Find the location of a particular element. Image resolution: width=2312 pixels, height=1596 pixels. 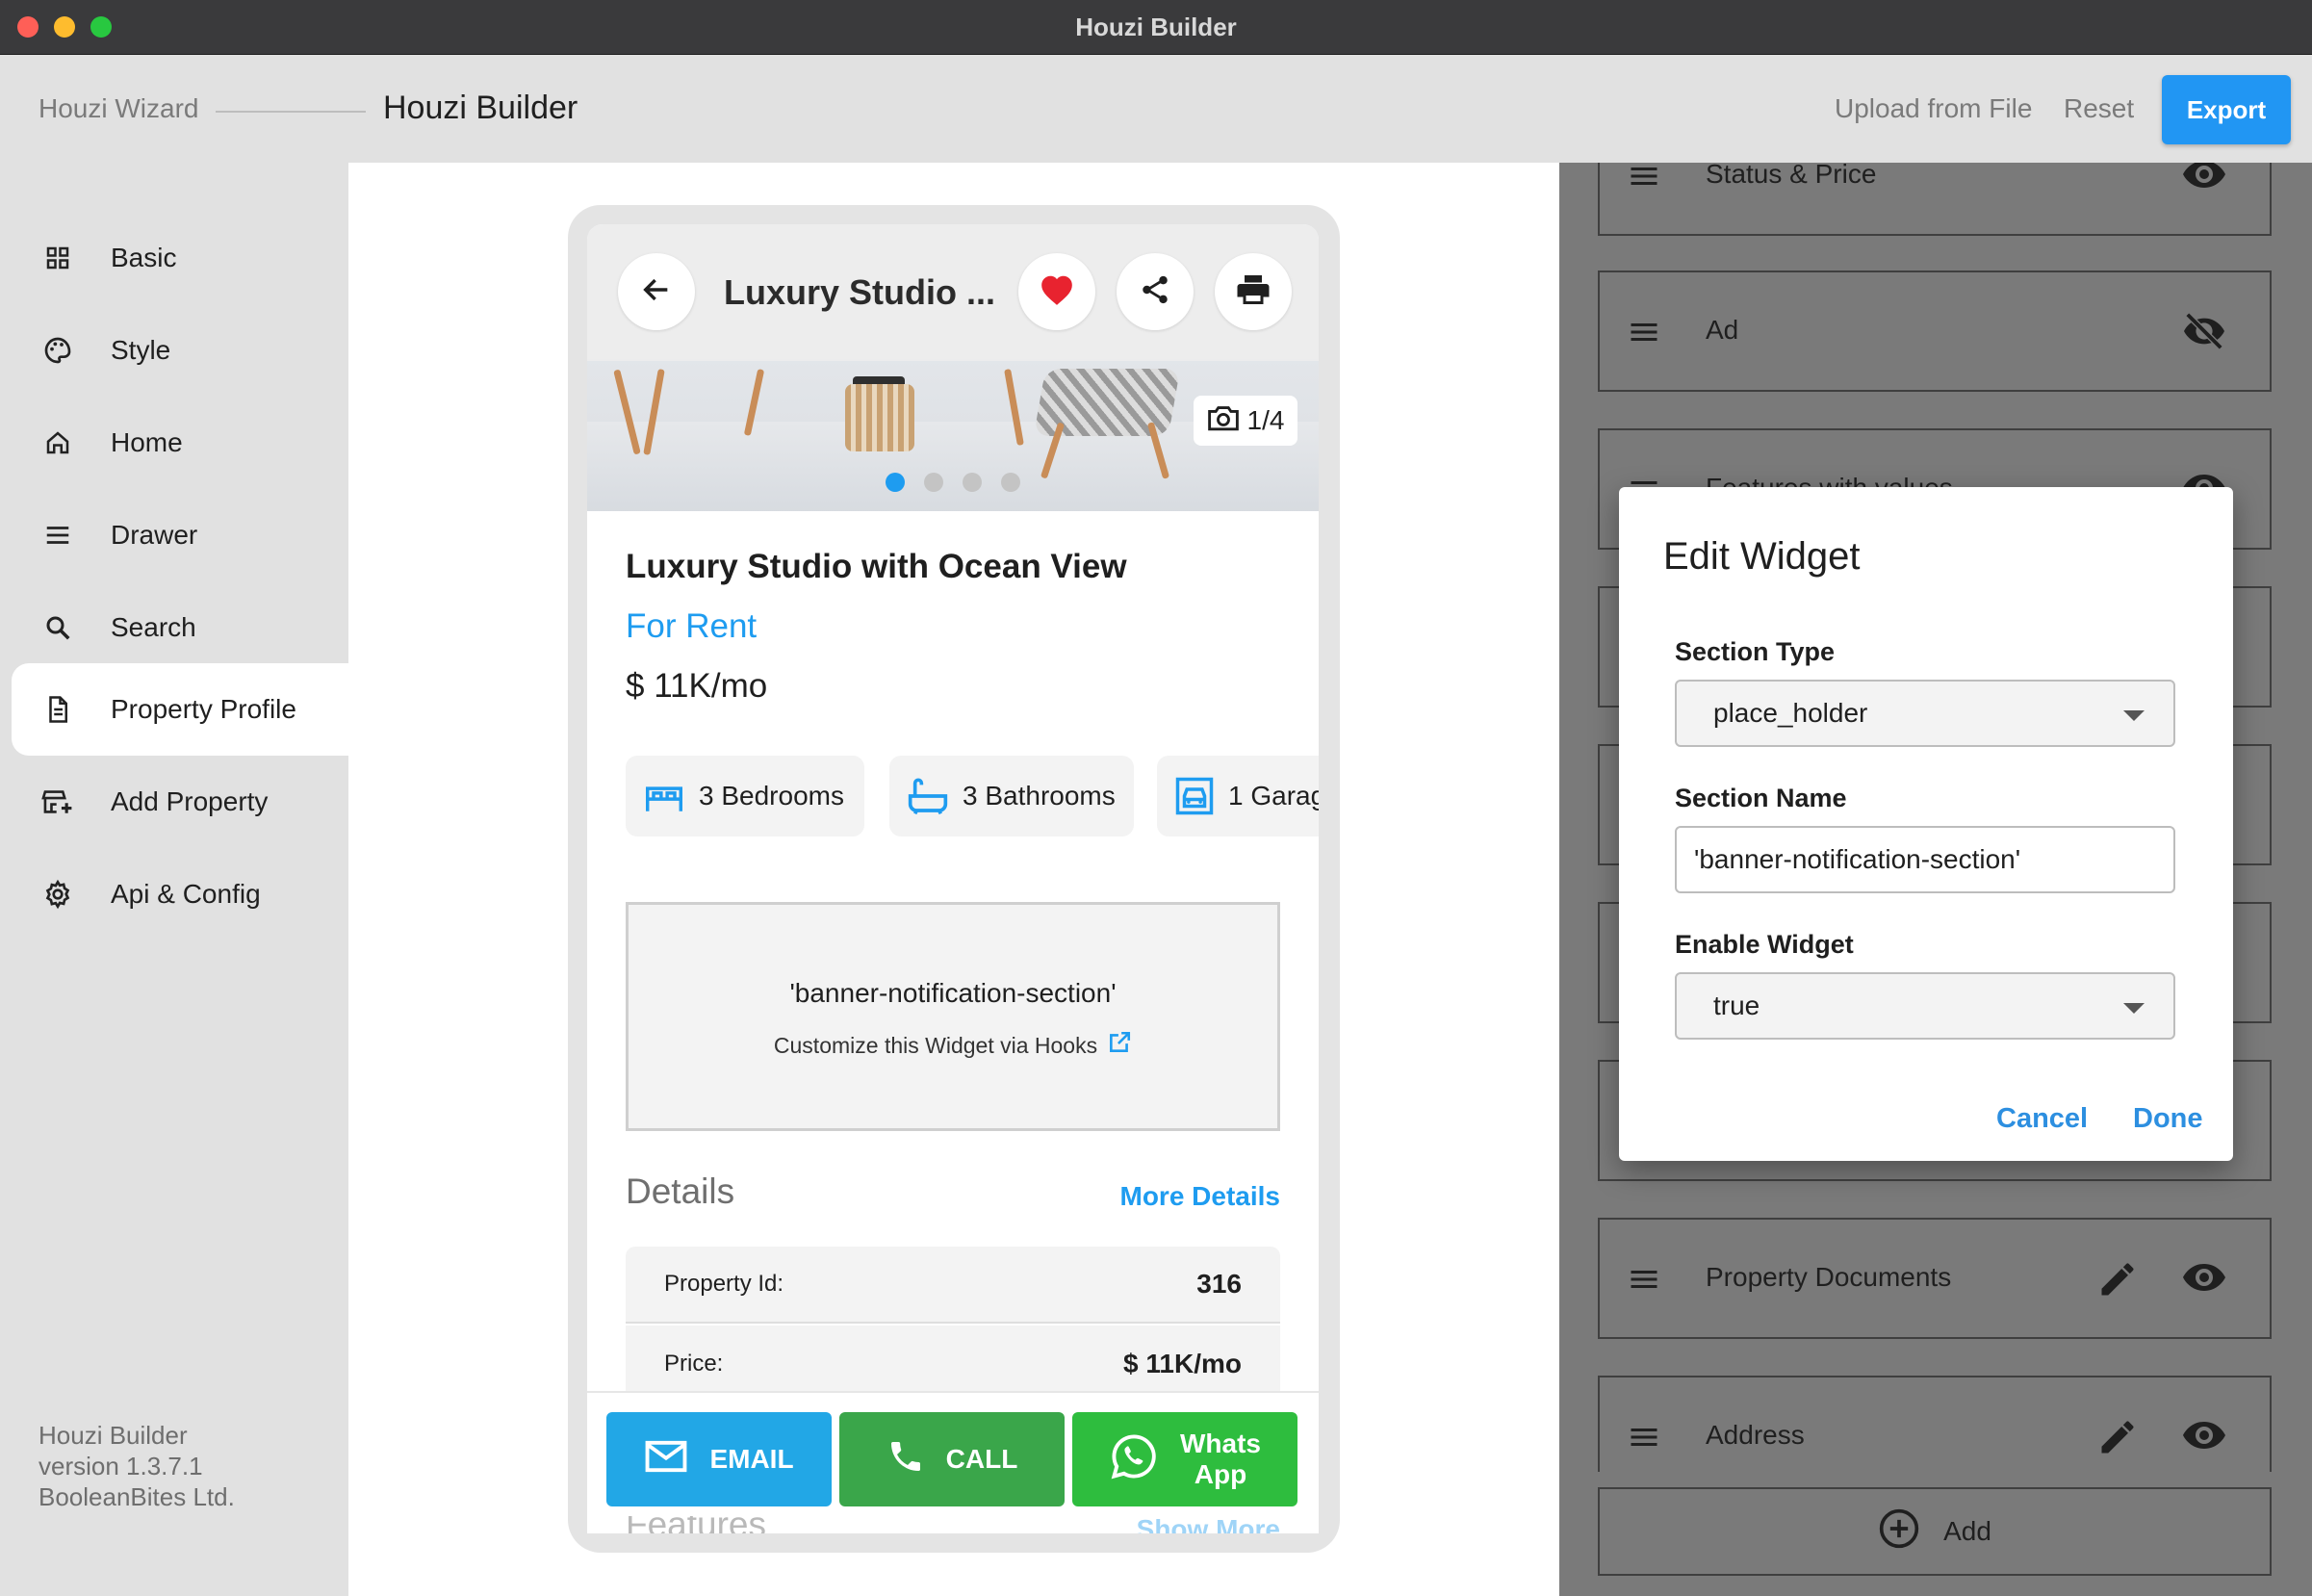

arrow-left-icon is located at coordinates (657, 292).